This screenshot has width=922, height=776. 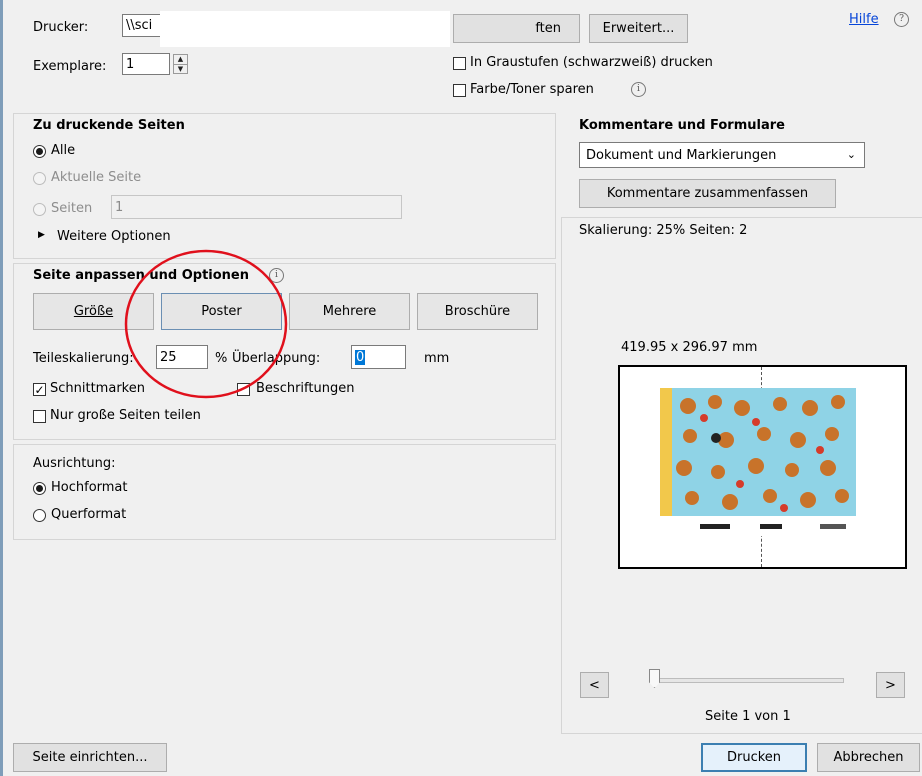 I want to click on comments-select: Dokument und Markierungen ⌄, so click(x=722, y=155).